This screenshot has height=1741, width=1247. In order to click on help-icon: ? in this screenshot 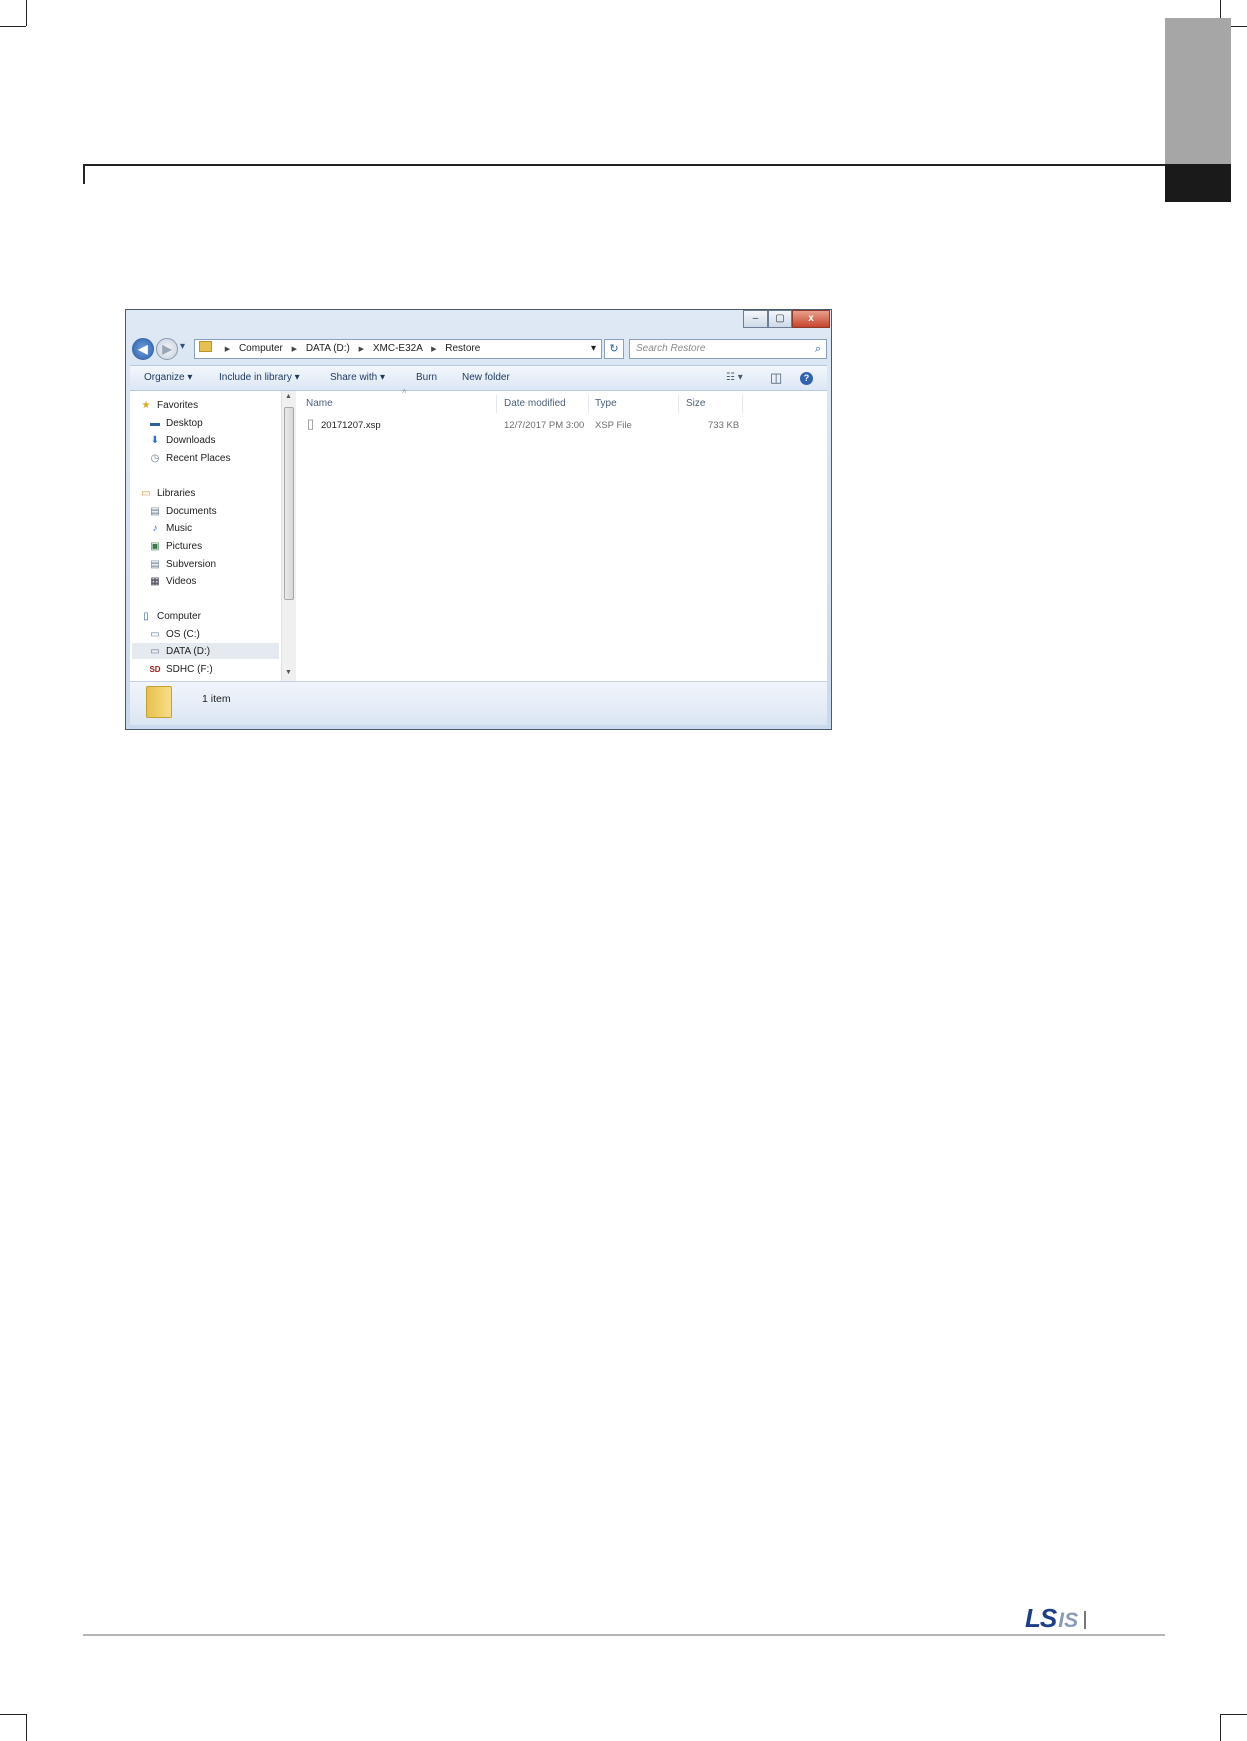, I will do `click(806, 378)`.